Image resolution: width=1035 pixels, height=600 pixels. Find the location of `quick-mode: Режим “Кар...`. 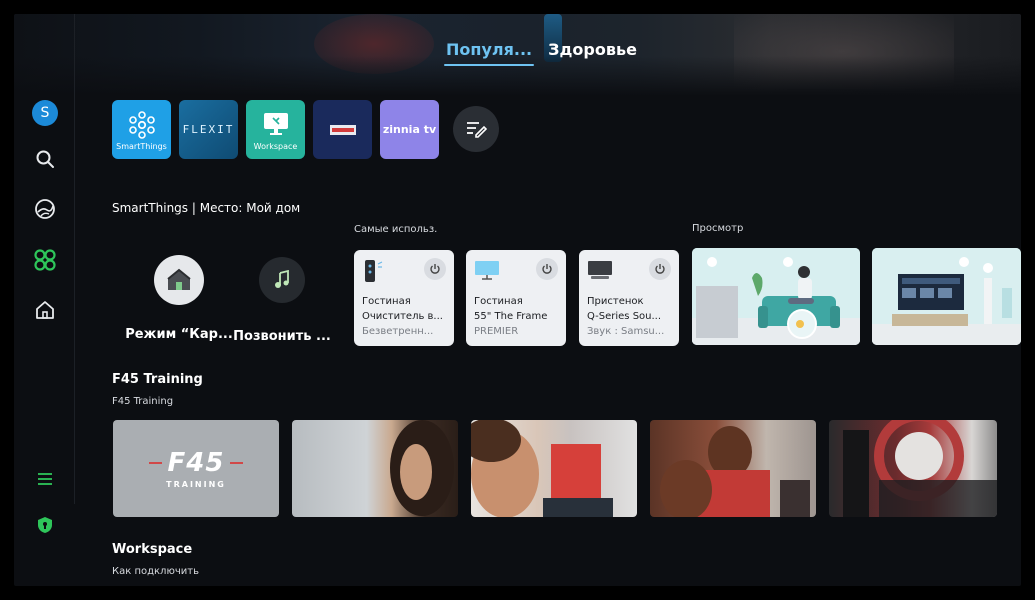

quick-mode: Режим “Кар... is located at coordinates (179, 298).